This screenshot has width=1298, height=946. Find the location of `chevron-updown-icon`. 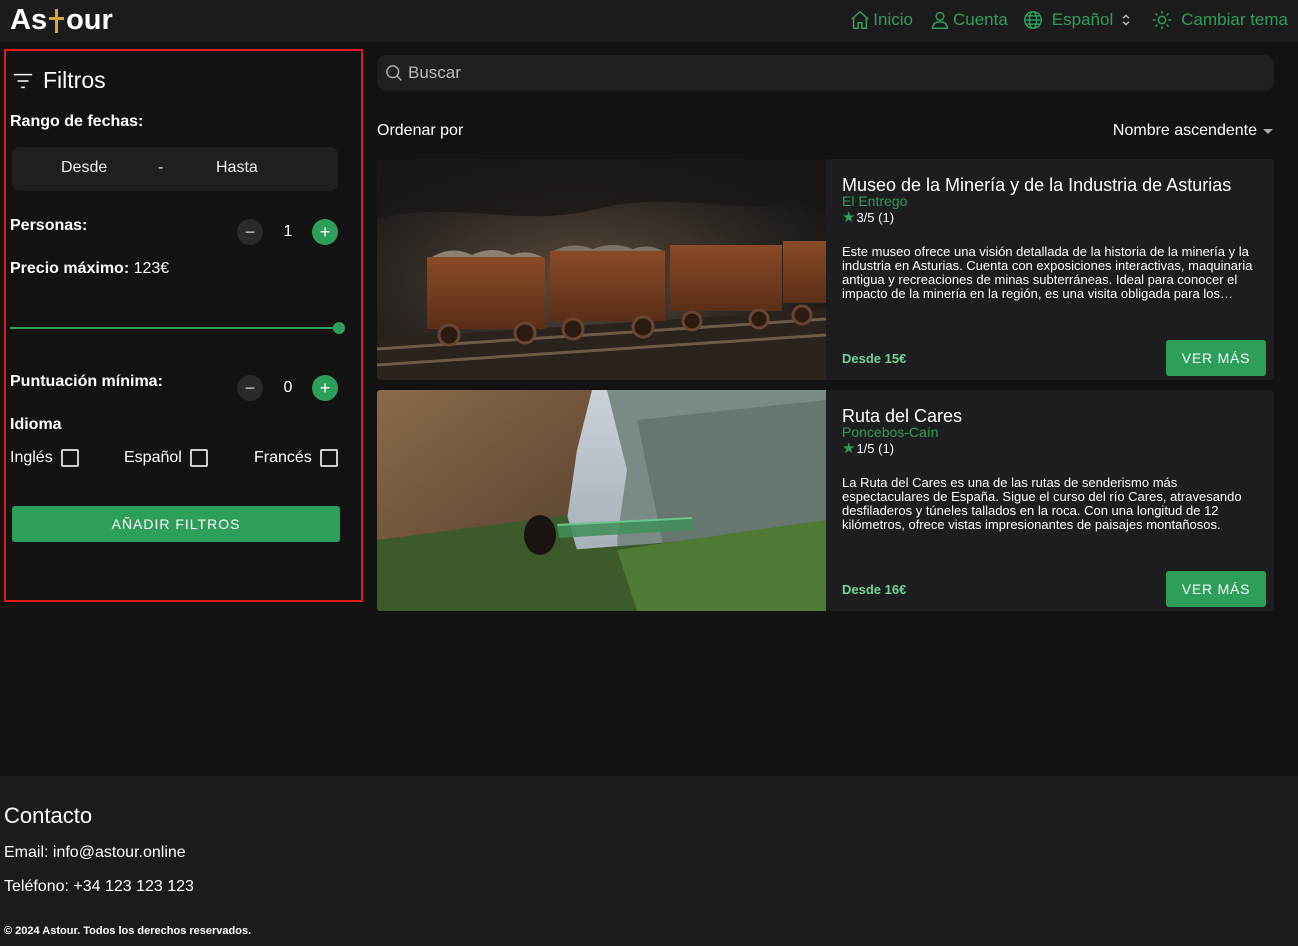

chevron-updown-icon is located at coordinates (1126, 20).